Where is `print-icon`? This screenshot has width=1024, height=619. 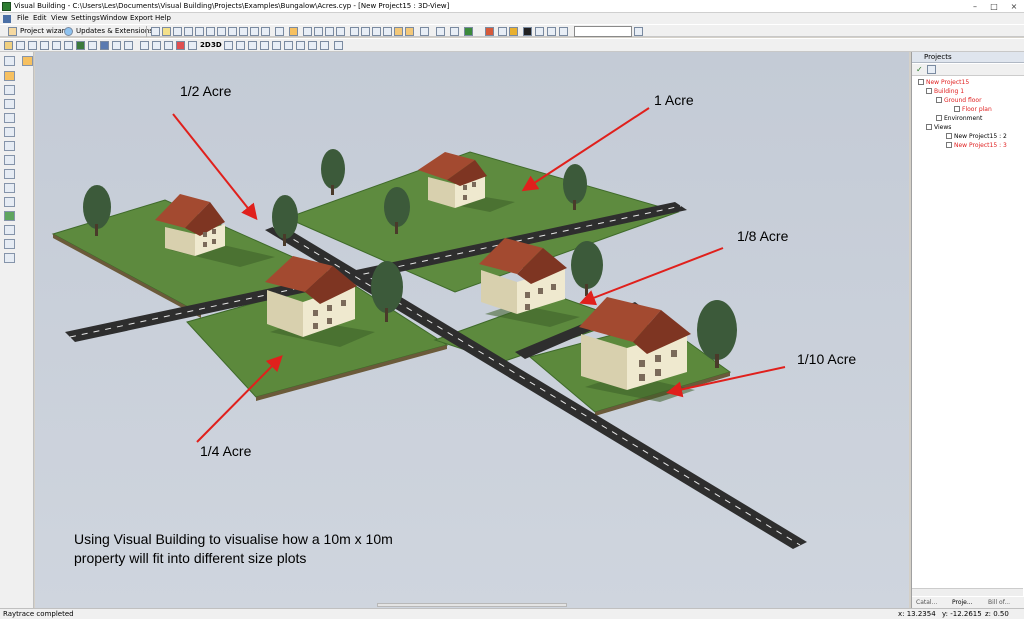 print-icon is located at coordinates (188, 31).